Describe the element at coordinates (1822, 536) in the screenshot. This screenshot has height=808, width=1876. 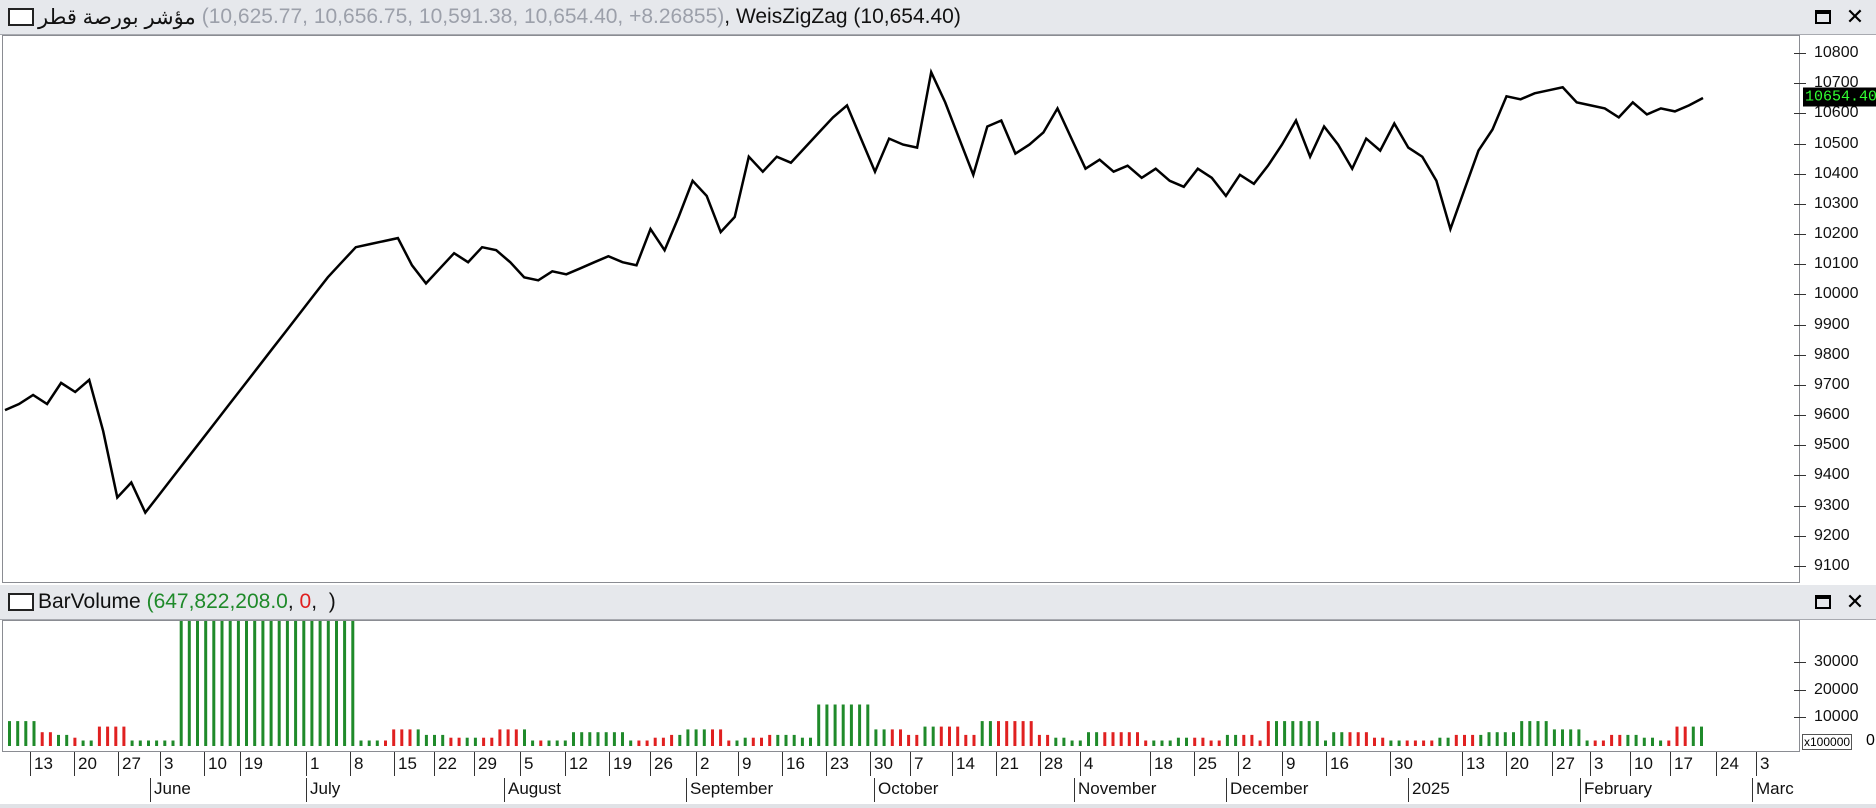
I see `price-tick-label: 9200` at that location.